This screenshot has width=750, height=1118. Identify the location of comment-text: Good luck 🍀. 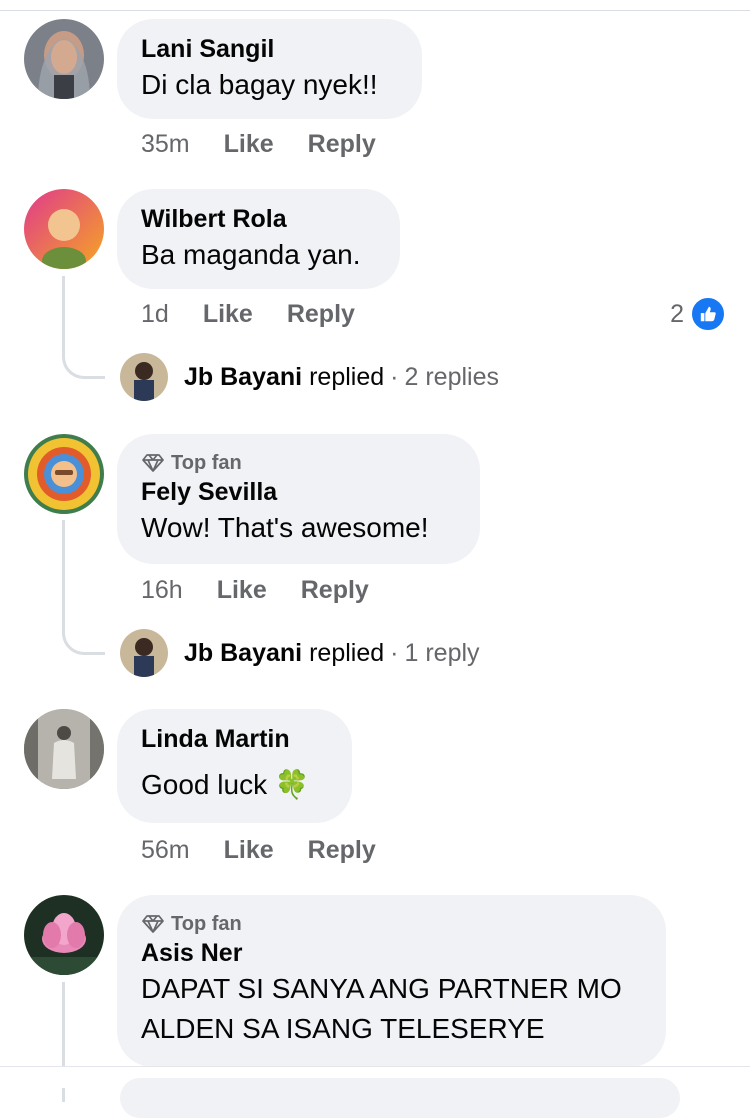
(234, 785).